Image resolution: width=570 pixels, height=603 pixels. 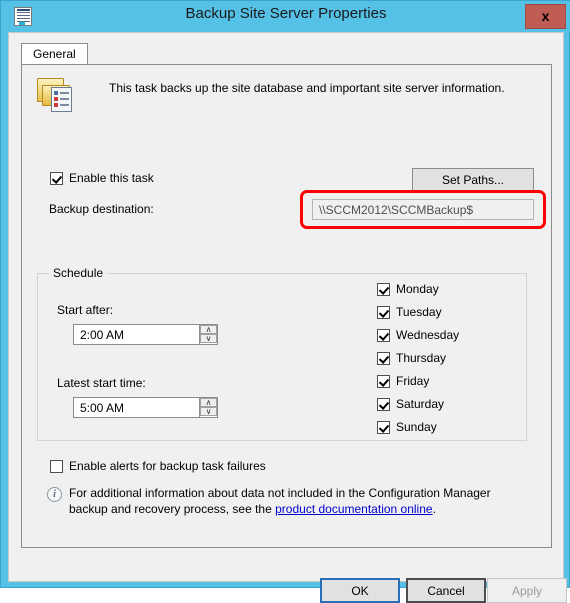 What do you see at coordinates (527, 590) in the screenshot?
I see `apply-button: Apply` at bounding box center [527, 590].